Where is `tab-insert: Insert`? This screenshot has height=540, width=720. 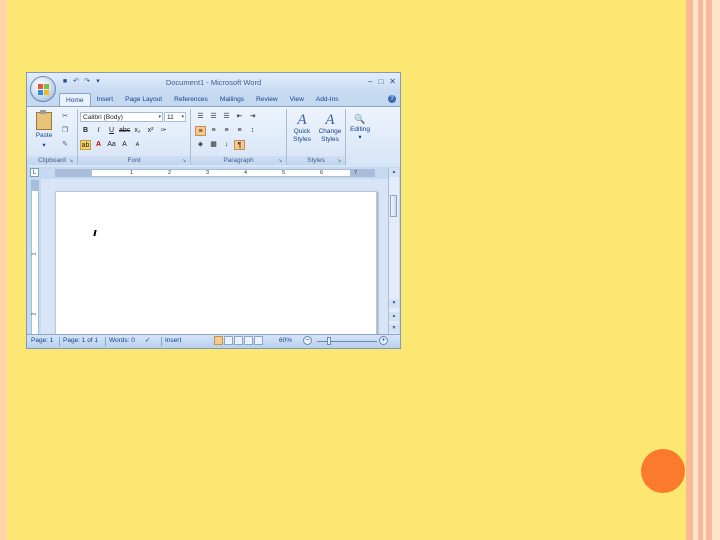
tab-insert: Insert is located at coordinates (105, 99).